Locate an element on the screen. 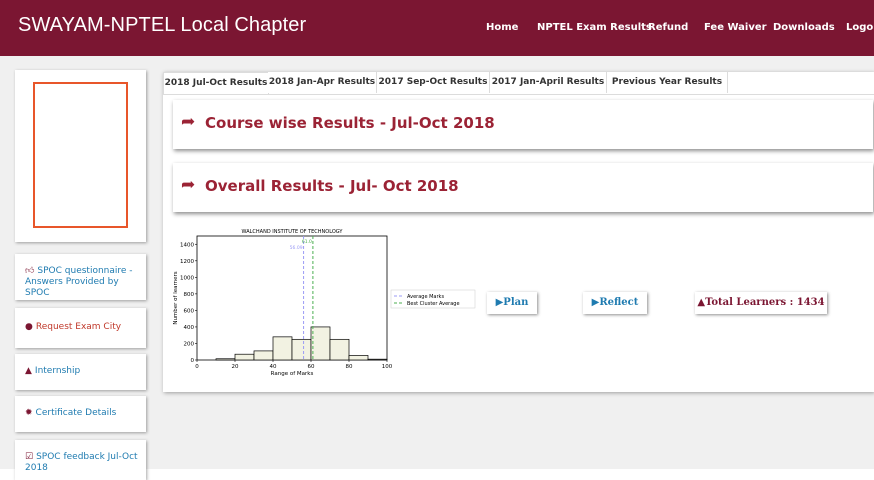  profile-photo-frame is located at coordinates (80, 155).